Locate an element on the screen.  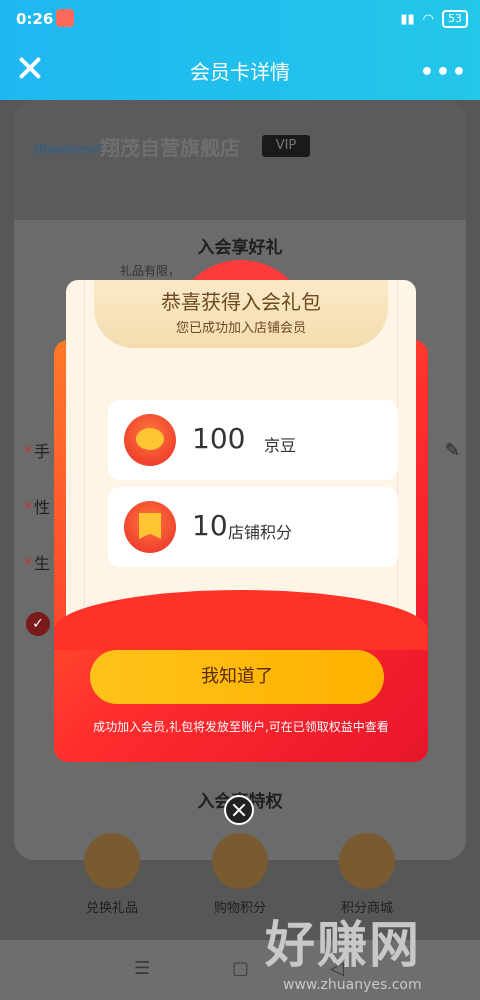
watermark: 好赚网 www.zhuanyes.com is located at coordinates (367, 949).